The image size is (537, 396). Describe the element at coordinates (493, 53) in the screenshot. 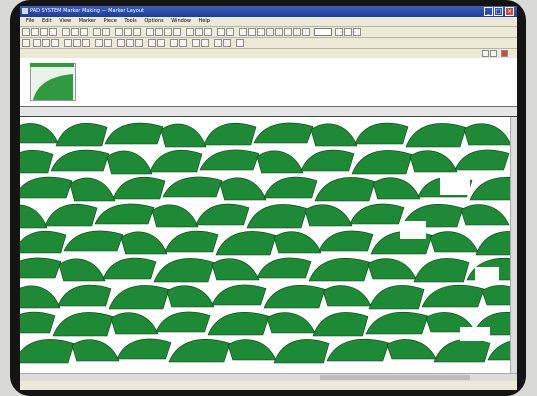

I see `arrow-right-icon` at that location.